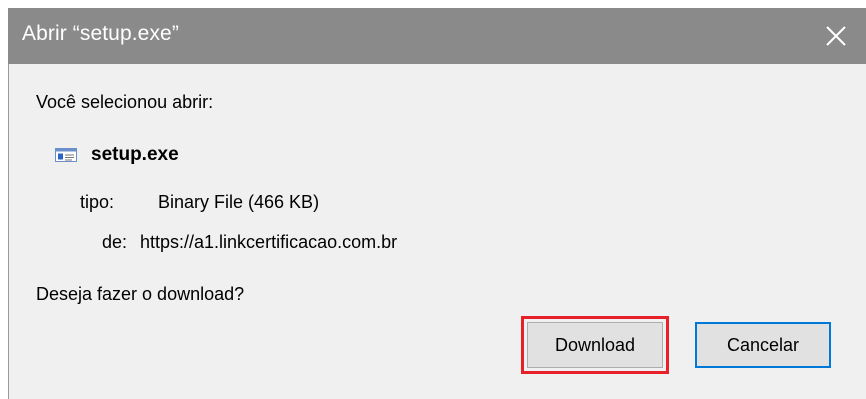  Describe the element at coordinates (135, 154) in the screenshot. I see `file-name: setup.exe` at that location.